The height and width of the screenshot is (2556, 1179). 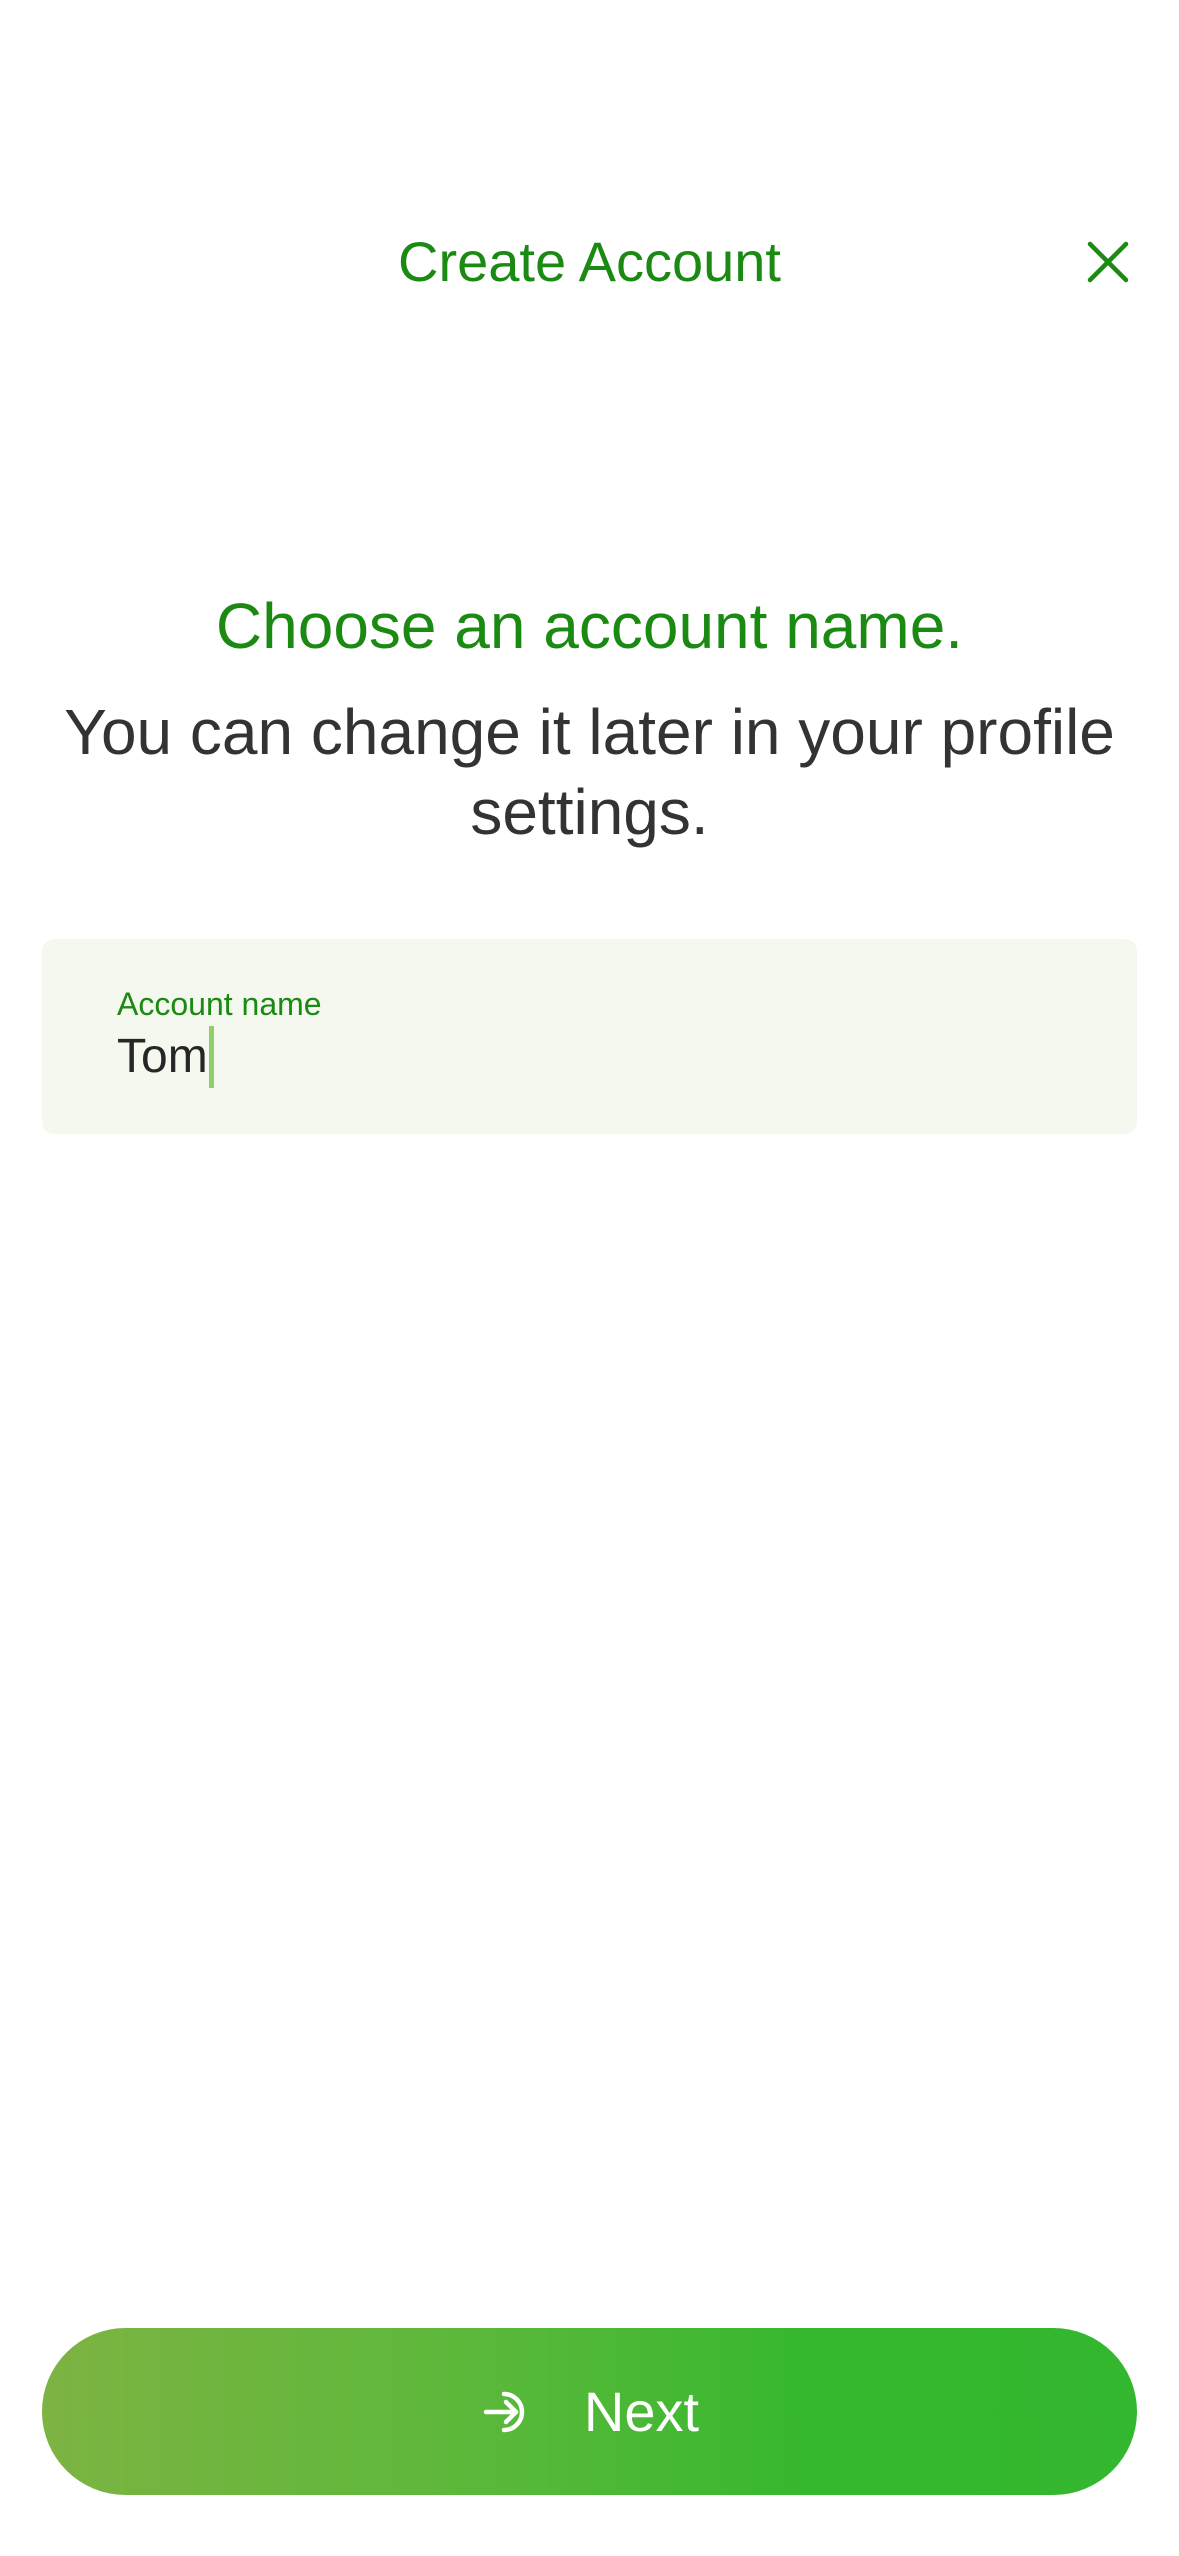 What do you see at coordinates (589, 1036) in the screenshot?
I see `account-name-field: Account name Tom` at bounding box center [589, 1036].